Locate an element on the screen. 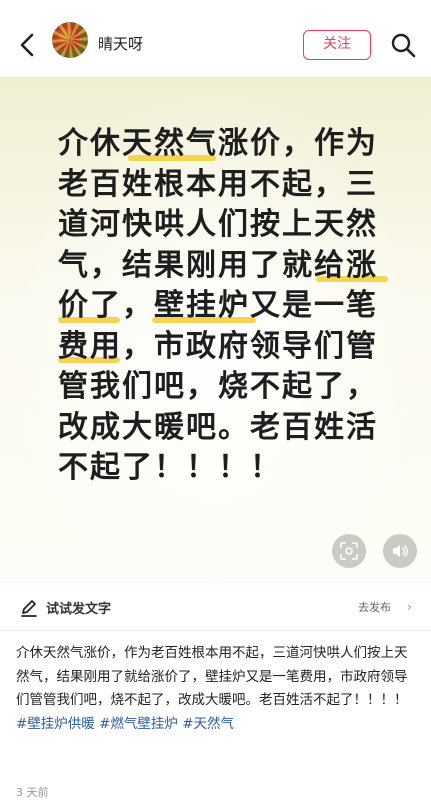 This screenshot has width=431, height=800. chevron-right-icon: › is located at coordinates (409, 607).